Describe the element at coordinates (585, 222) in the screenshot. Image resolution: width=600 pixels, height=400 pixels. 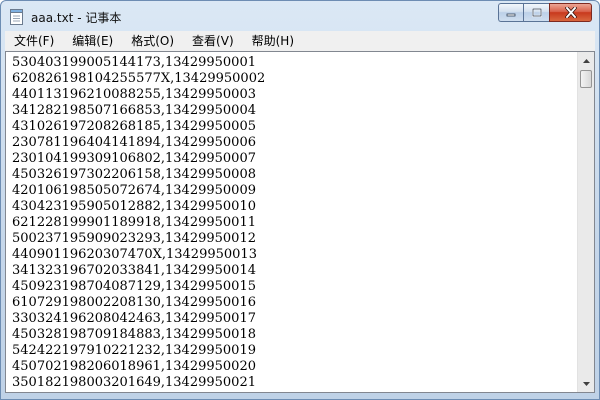
I see `vertical-scrollbar` at that location.